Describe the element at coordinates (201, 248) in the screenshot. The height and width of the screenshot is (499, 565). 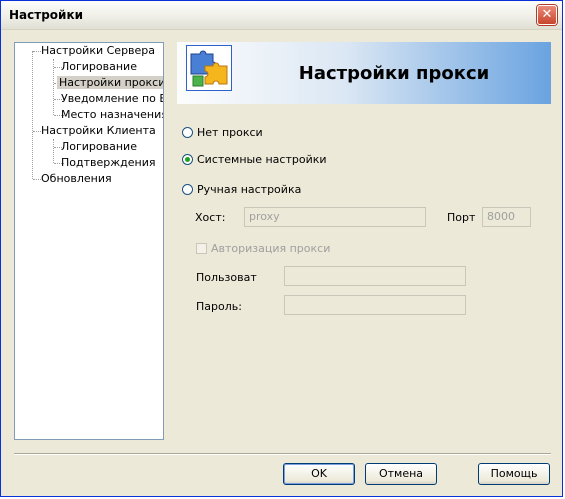
I see `checkbox-indicator` at that location.